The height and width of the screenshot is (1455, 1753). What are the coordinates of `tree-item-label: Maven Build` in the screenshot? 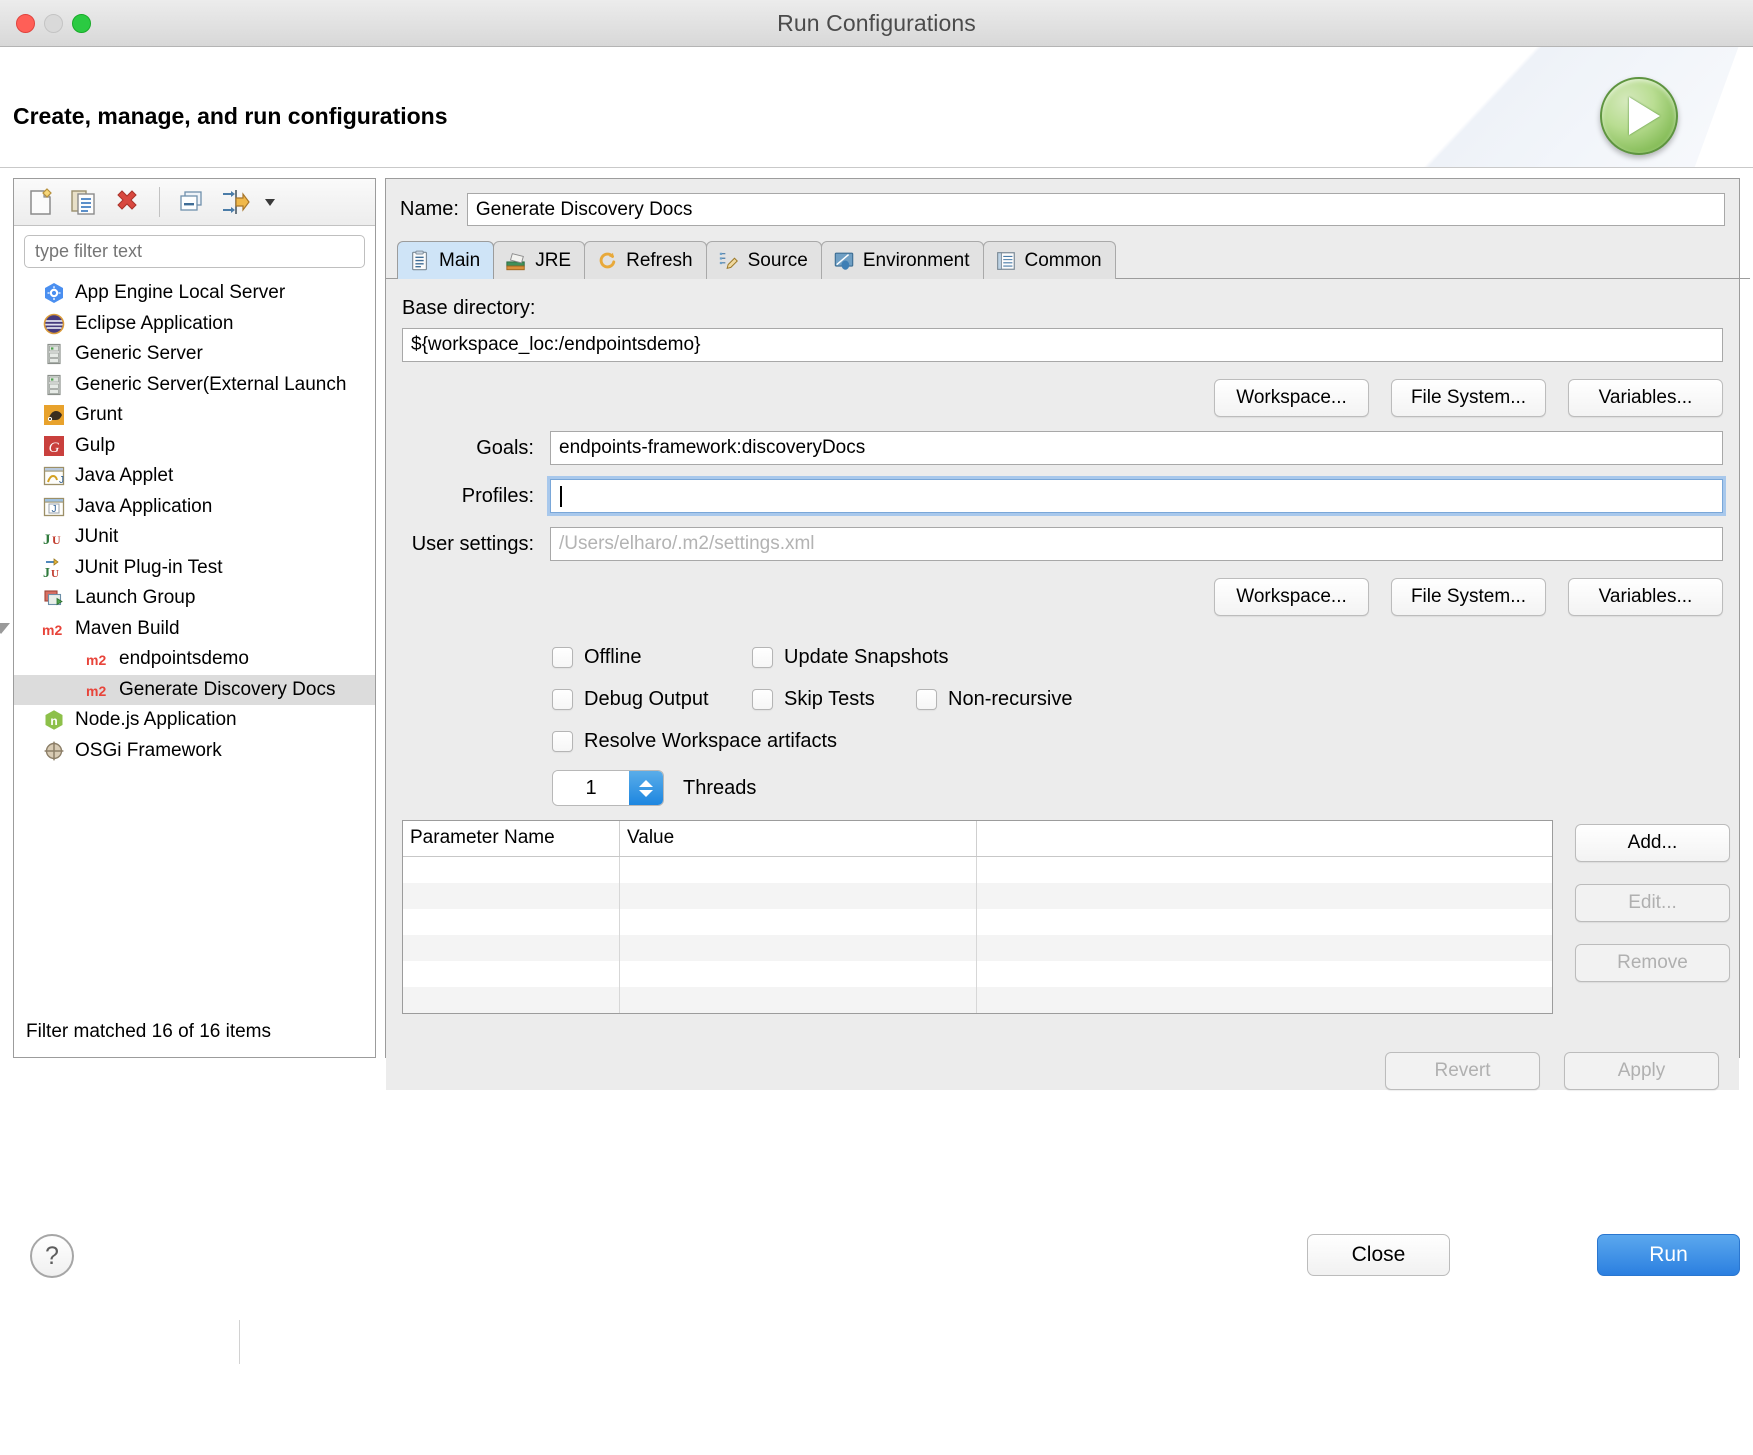 It's located at (127, 628).